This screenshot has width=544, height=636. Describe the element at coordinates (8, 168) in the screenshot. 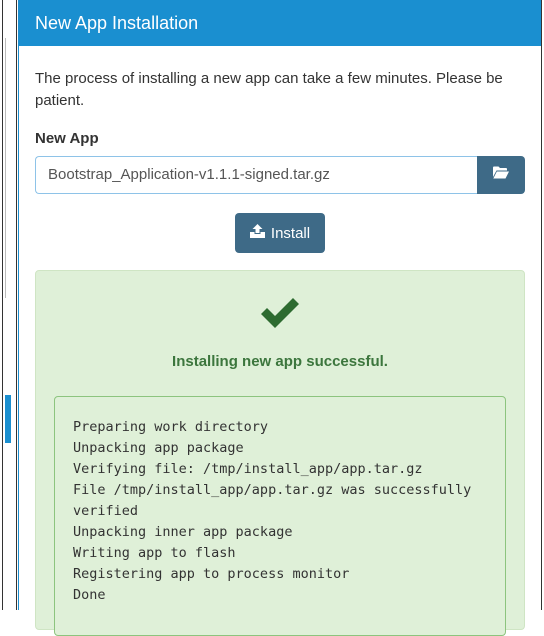

I see `sidebar-section` at that location.